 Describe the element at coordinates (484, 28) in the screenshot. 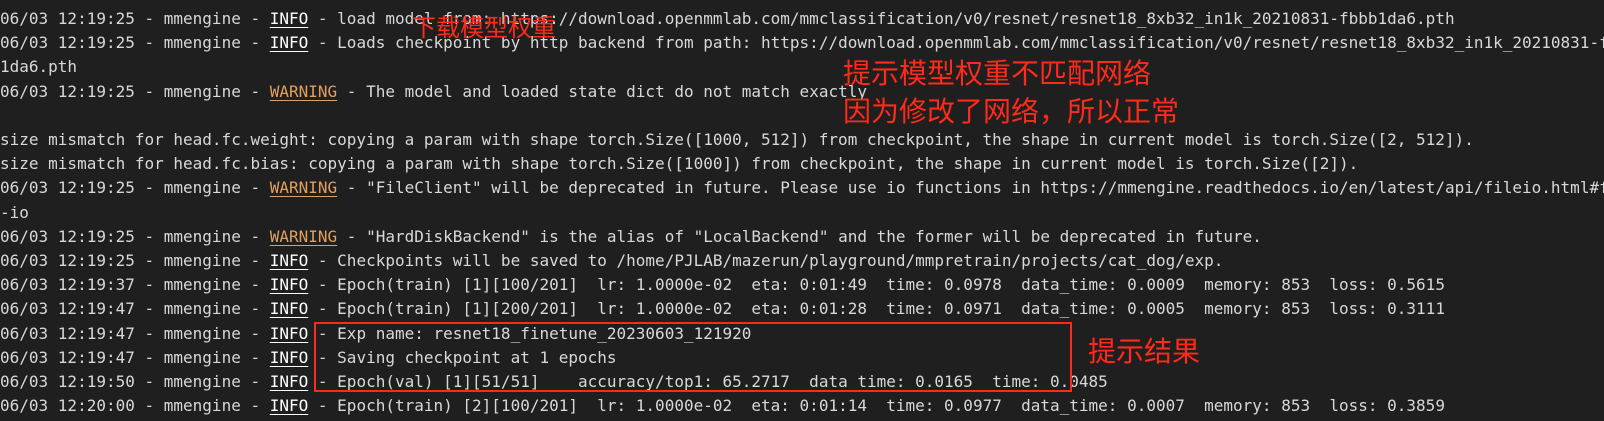

I see `annotation-download: 下载模型权重` at that location.